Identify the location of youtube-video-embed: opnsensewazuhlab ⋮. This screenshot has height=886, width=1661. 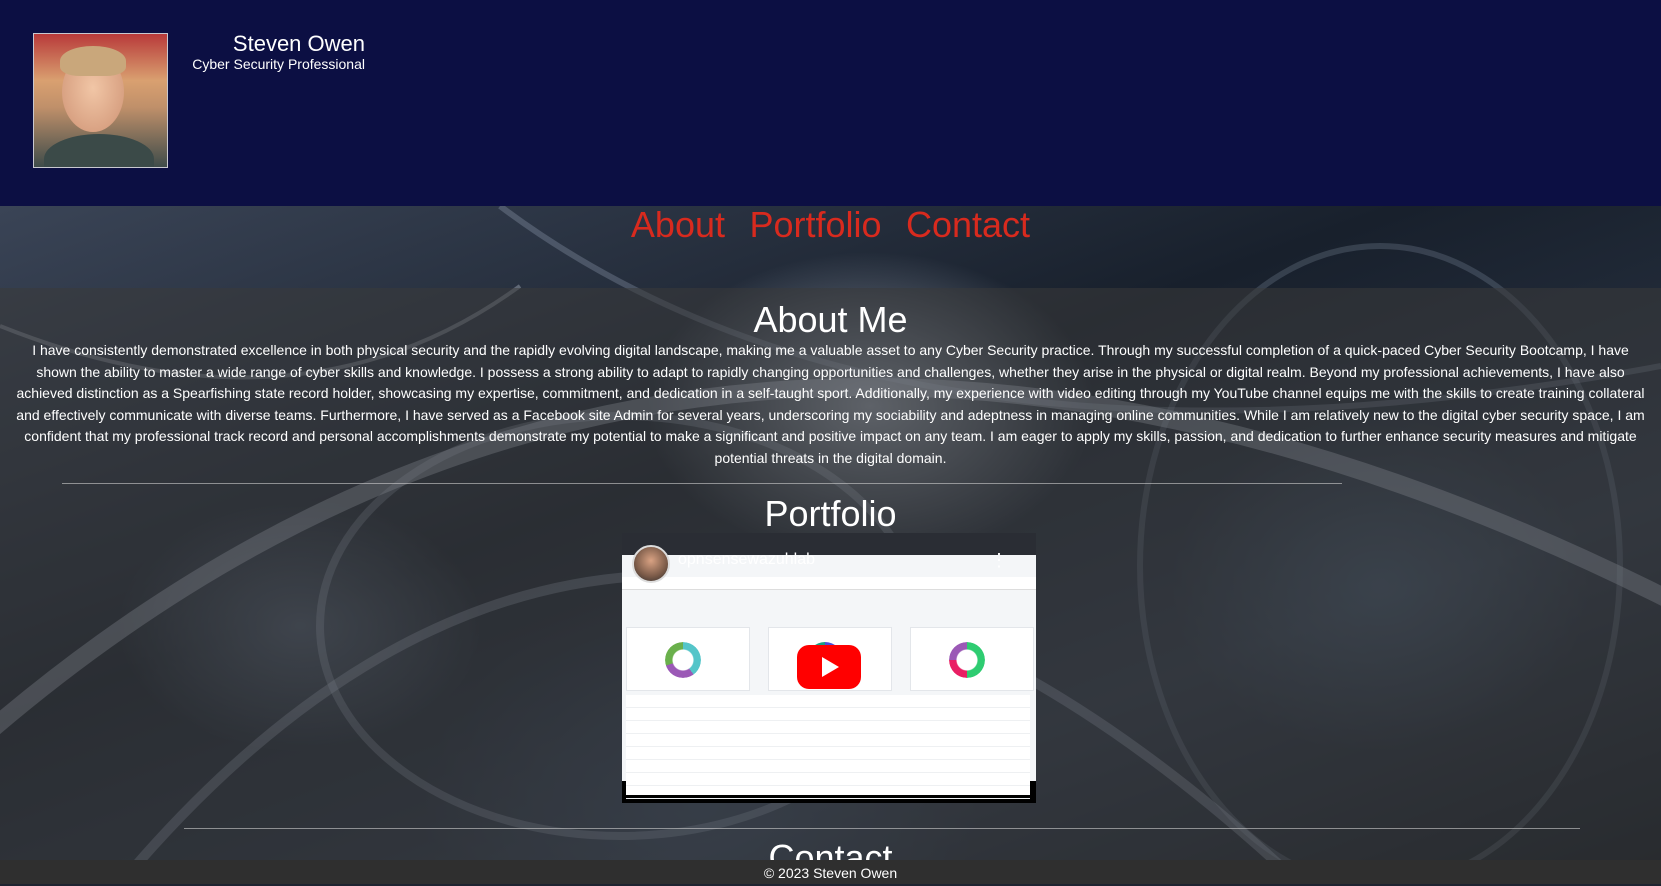
(829, 668).